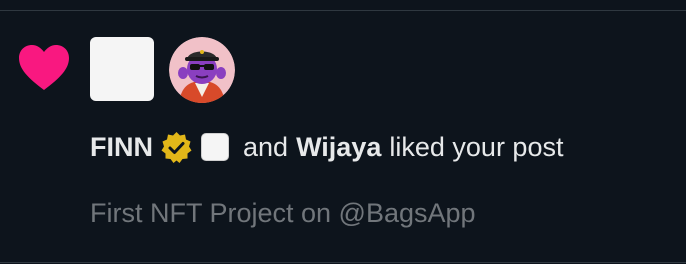 This screenshot has width=686, height=264. What do you see at coordinates (44, 67) in the screenshot?
I see `heart-icon` at bounding box center [44, 67].